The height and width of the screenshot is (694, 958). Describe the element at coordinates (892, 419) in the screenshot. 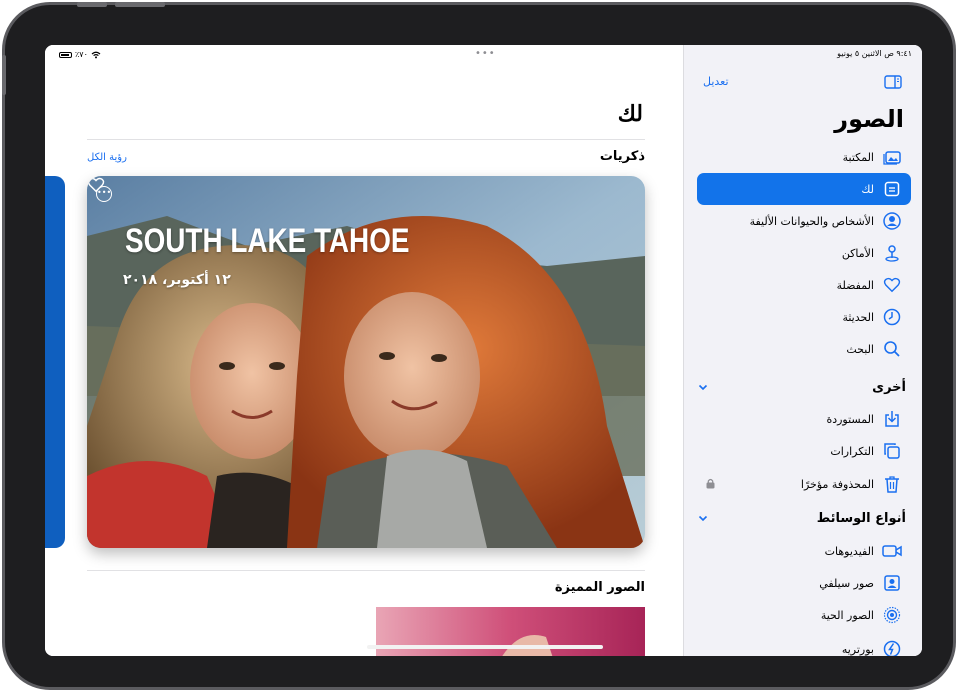

I see `import-icon` at that location.